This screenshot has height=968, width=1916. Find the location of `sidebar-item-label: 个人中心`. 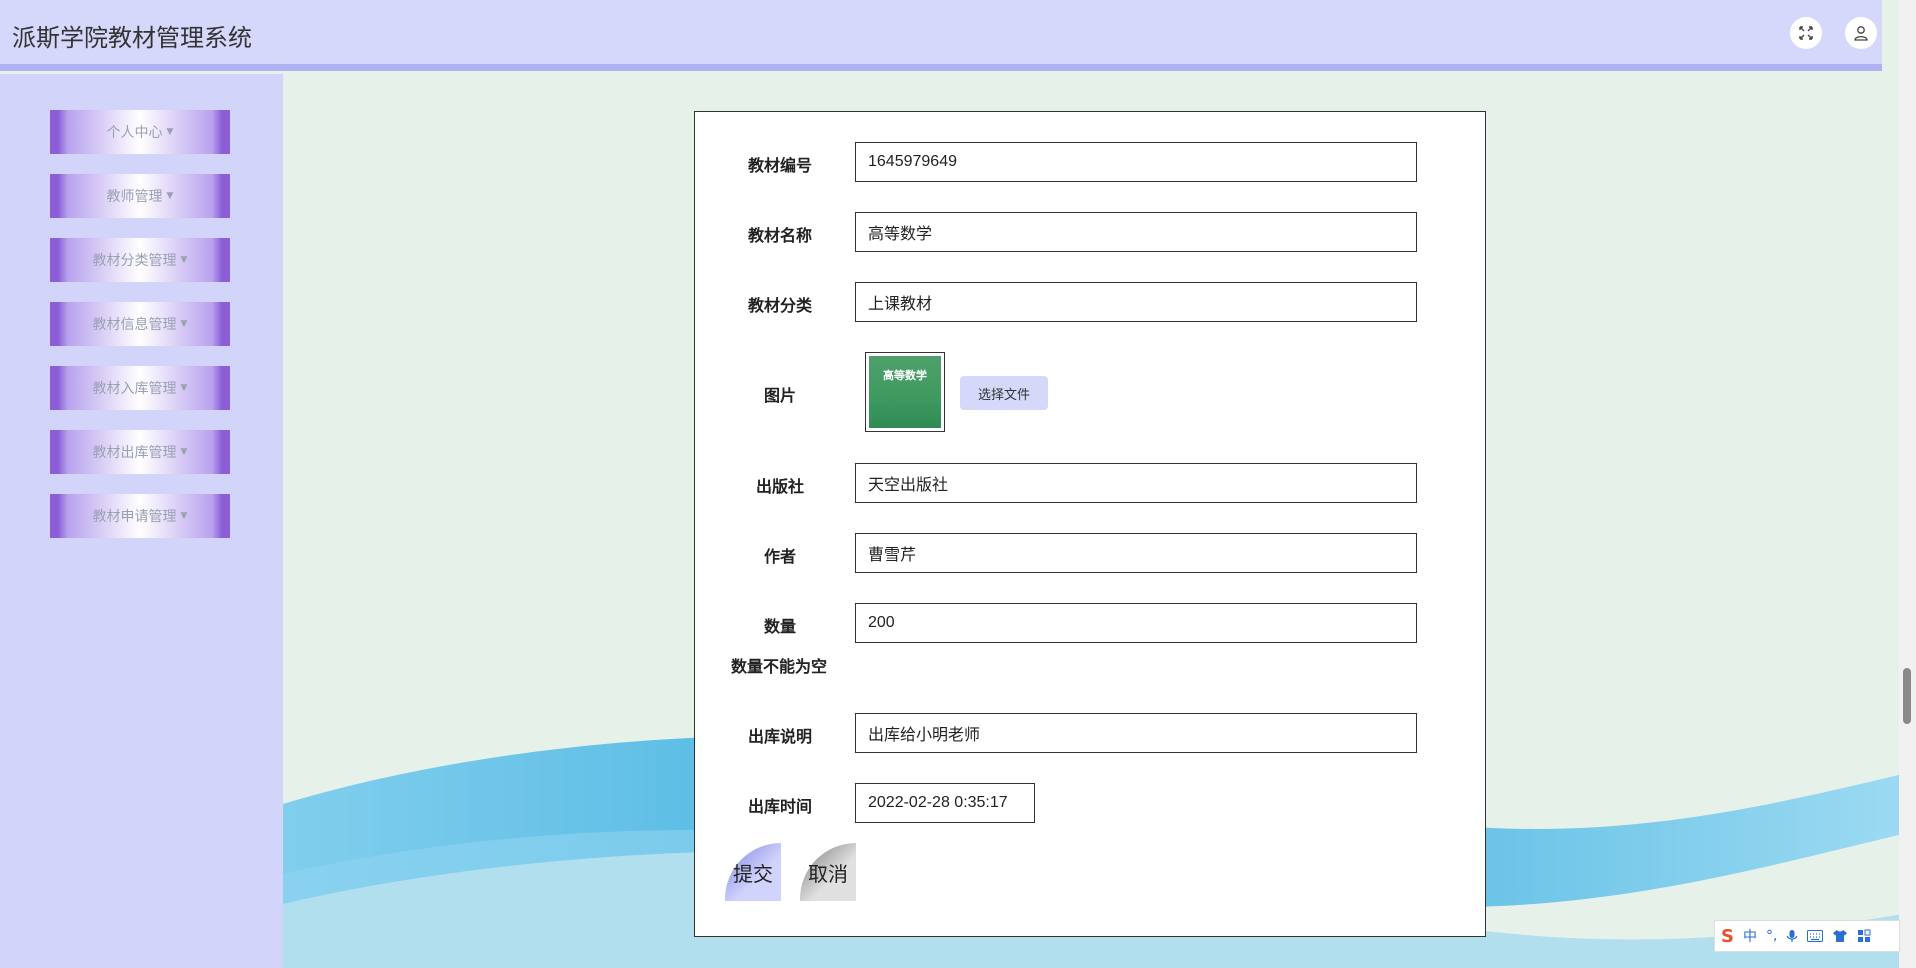

sidebar-item-label: 个人中心 is located at coordinates (134, 133).